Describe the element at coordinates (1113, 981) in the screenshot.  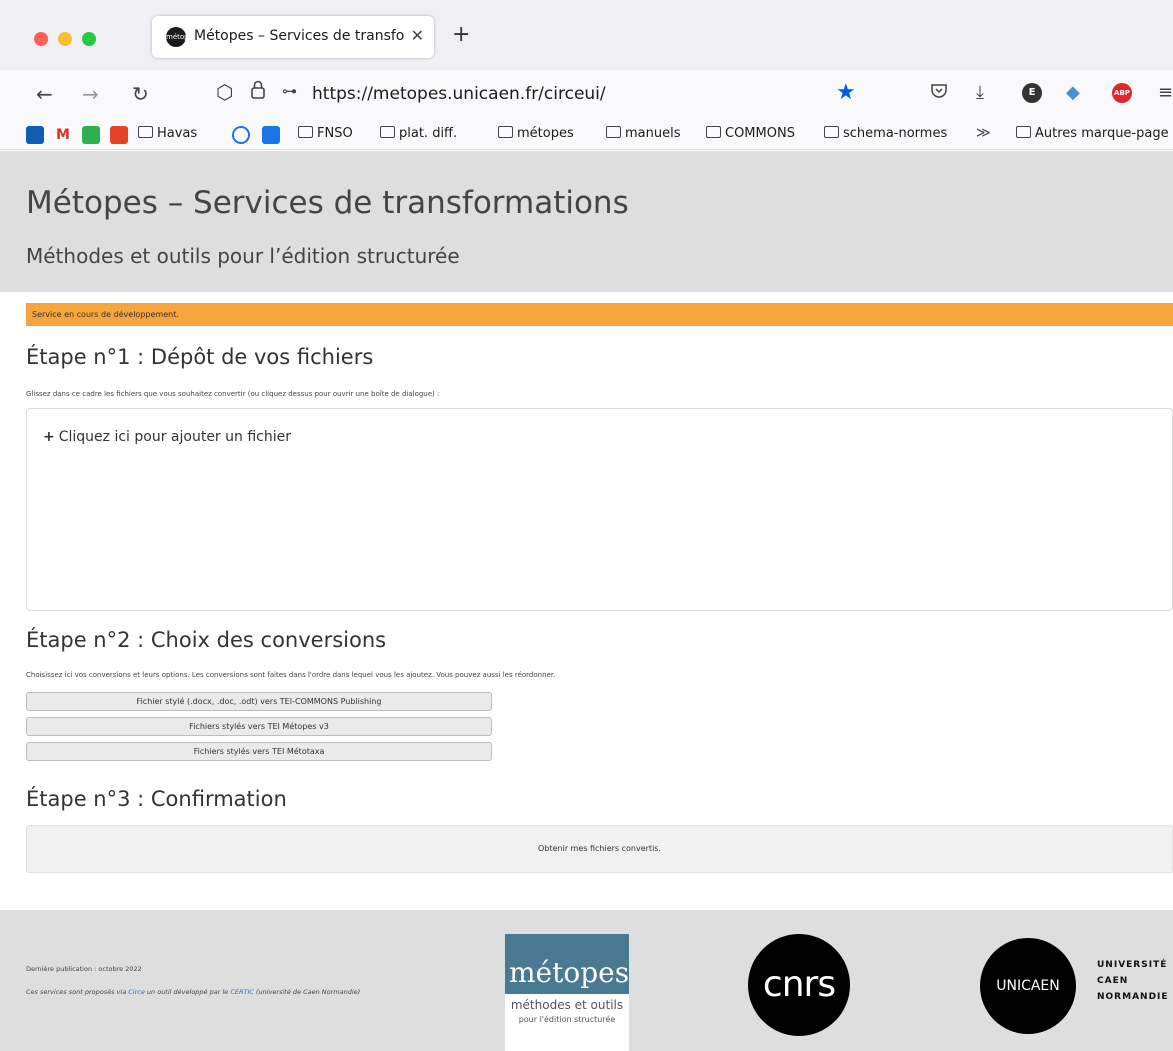
I see `unicaen-line2: CAEN` at that location.